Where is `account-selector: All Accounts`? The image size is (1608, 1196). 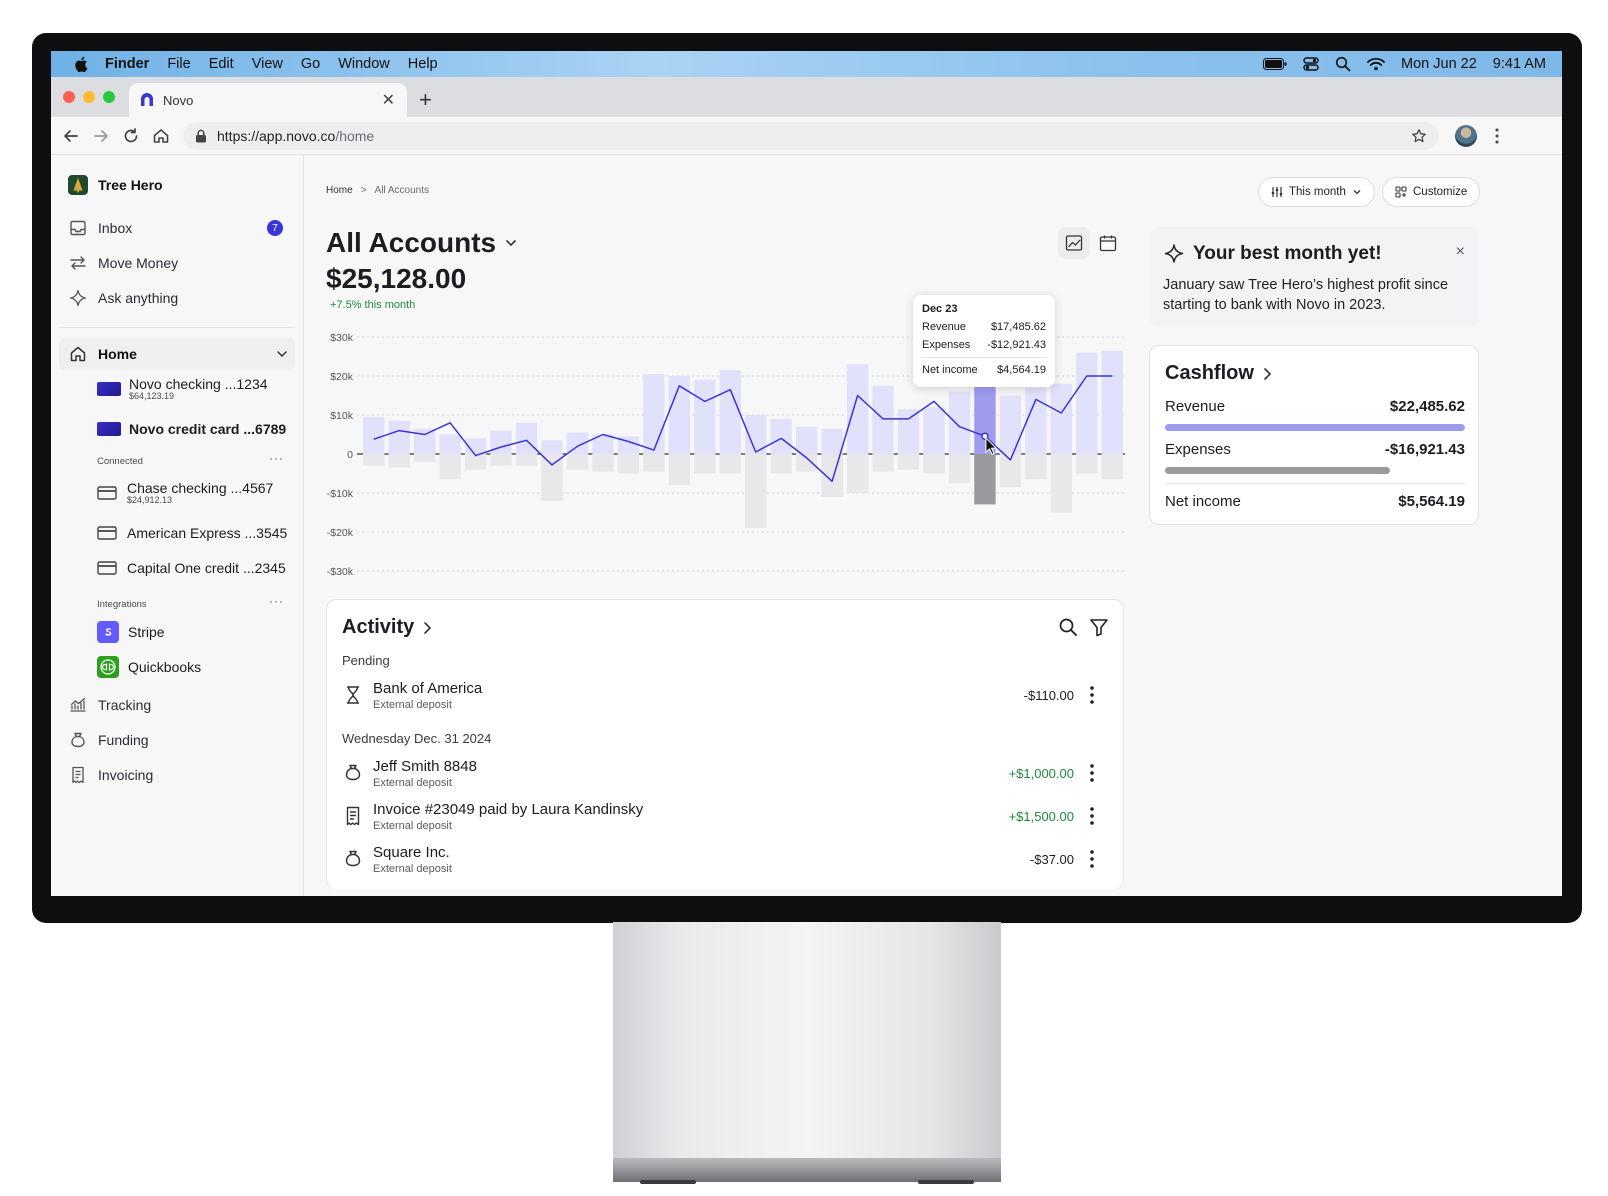
account-selector: All Accounts is located at coordinates (422, 243).